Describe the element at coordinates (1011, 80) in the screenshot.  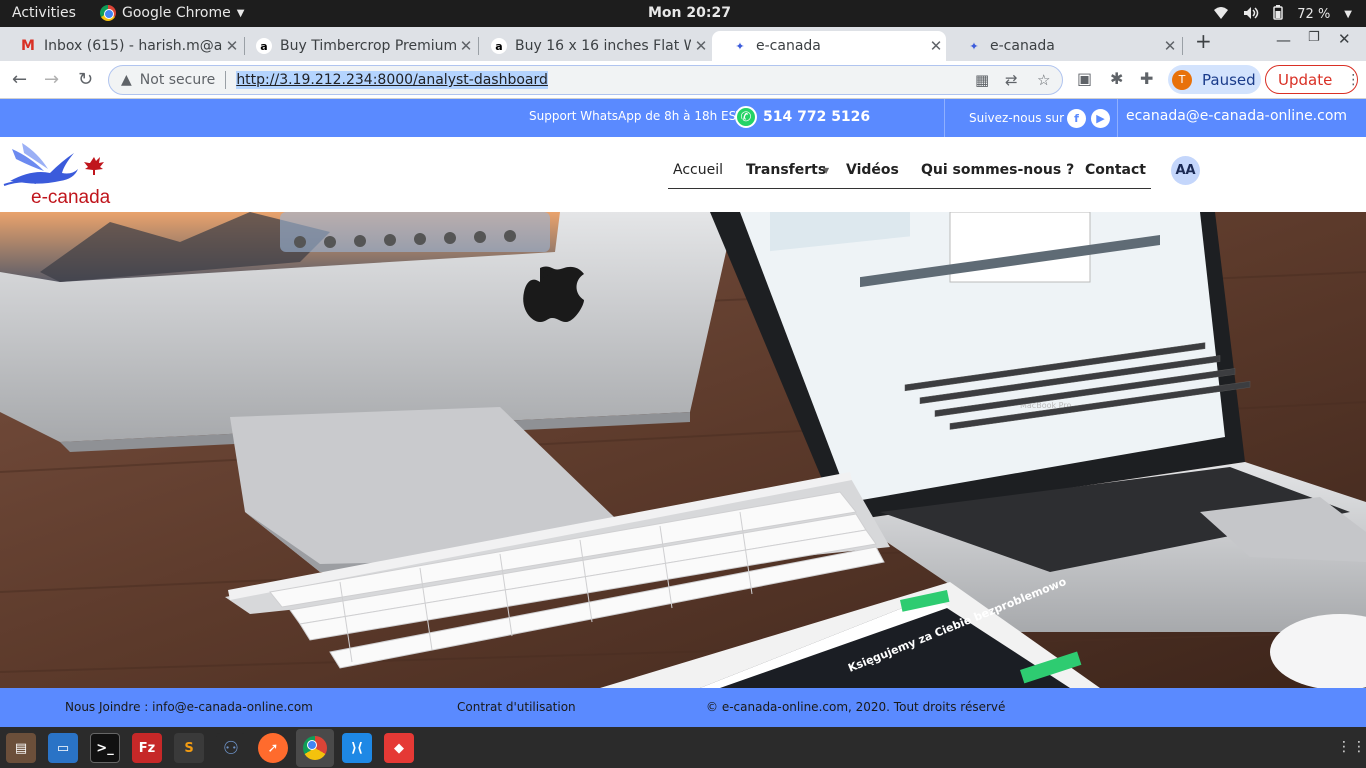
I see `translate-icon: ⇄` at that location.